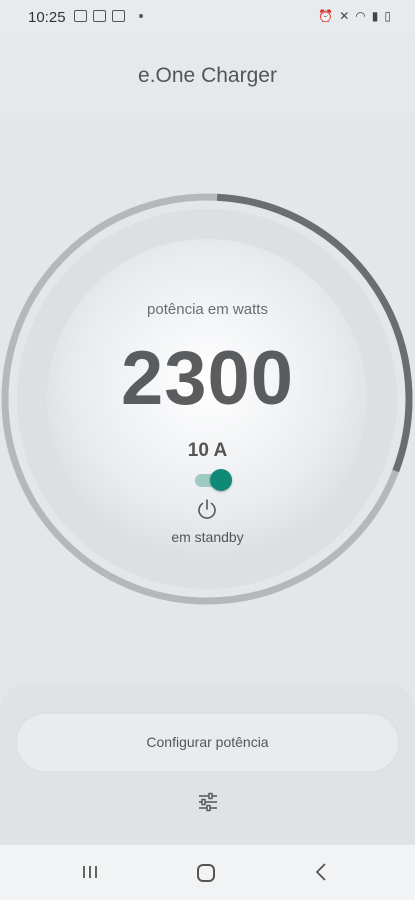 Image resolution: width=415 pixels, height=900 pixels. I want to click on charging-toggle, so click(212, 480).